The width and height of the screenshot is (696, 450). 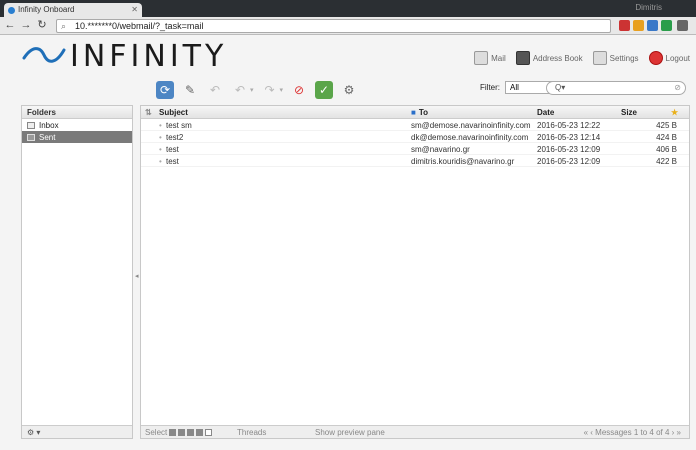 I want to click on message-list-header: ⇅ Subject ■ To Date Size ★, so click(x=415, y=112).